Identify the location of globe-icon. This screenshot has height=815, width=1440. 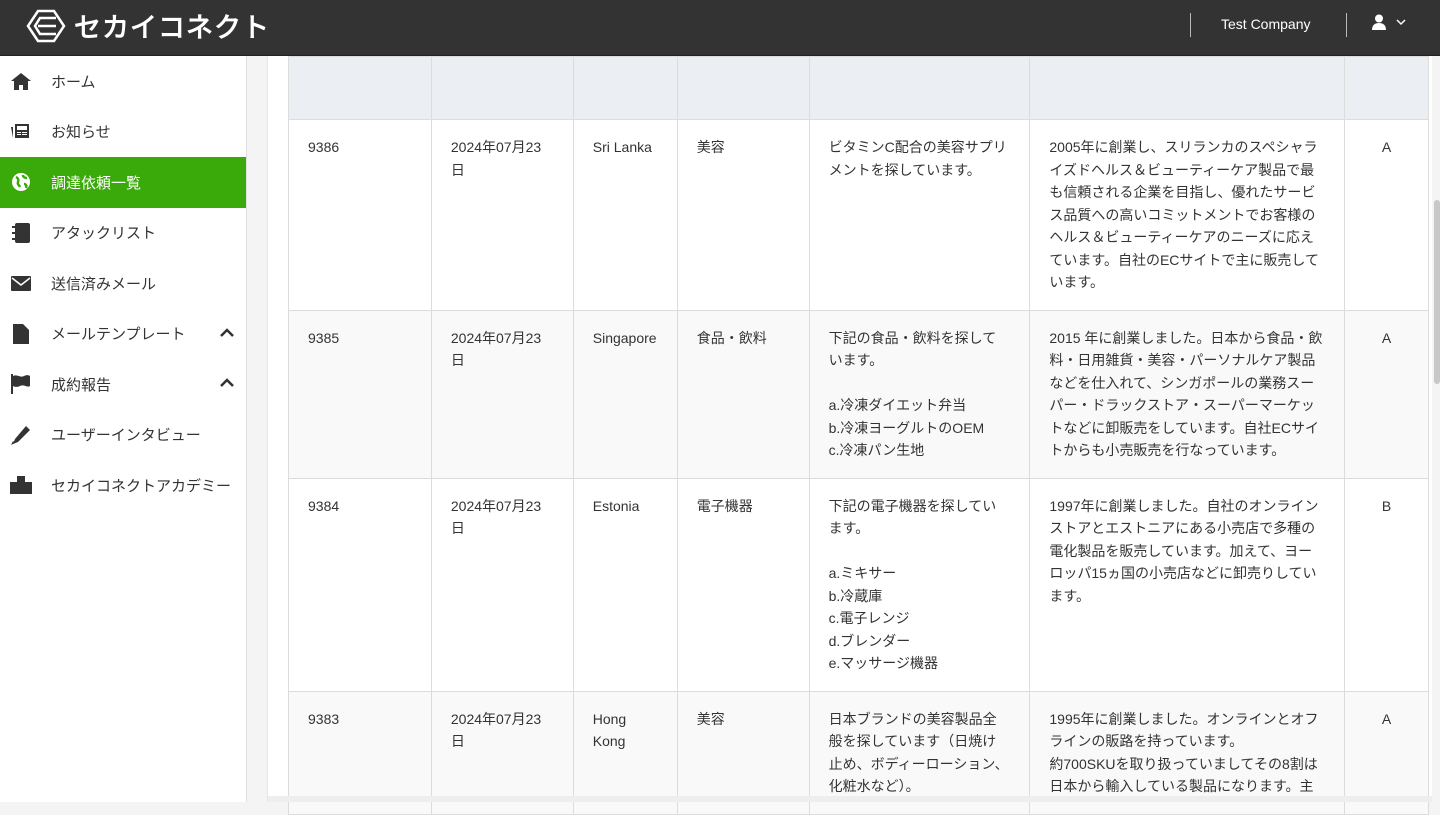
(21, 182).